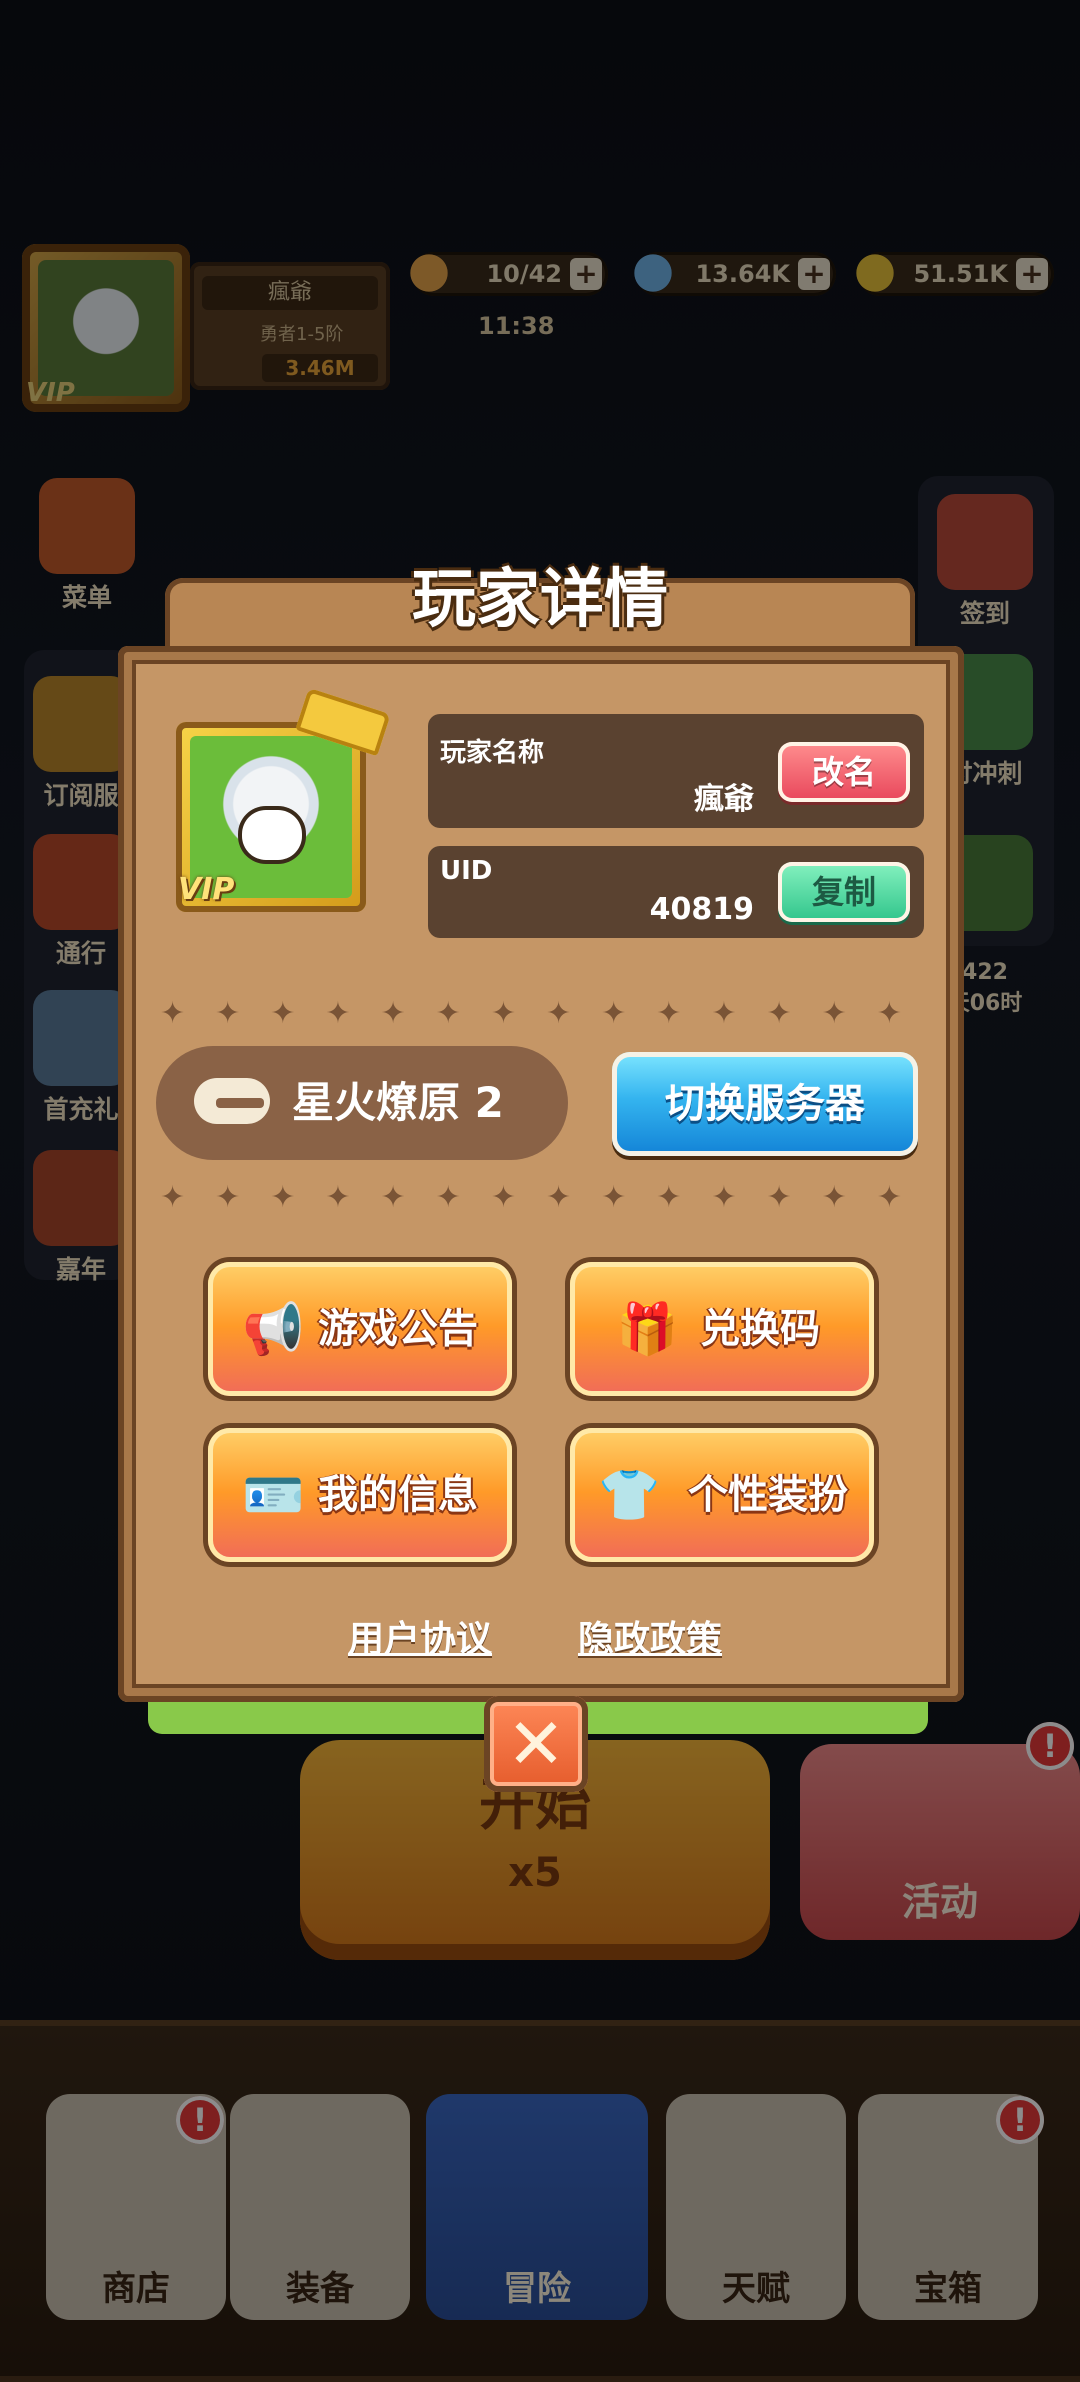 This screenshot has width=1080, height=2382. I want to click on id-card-icon: 🪪, so click(273, 1495).